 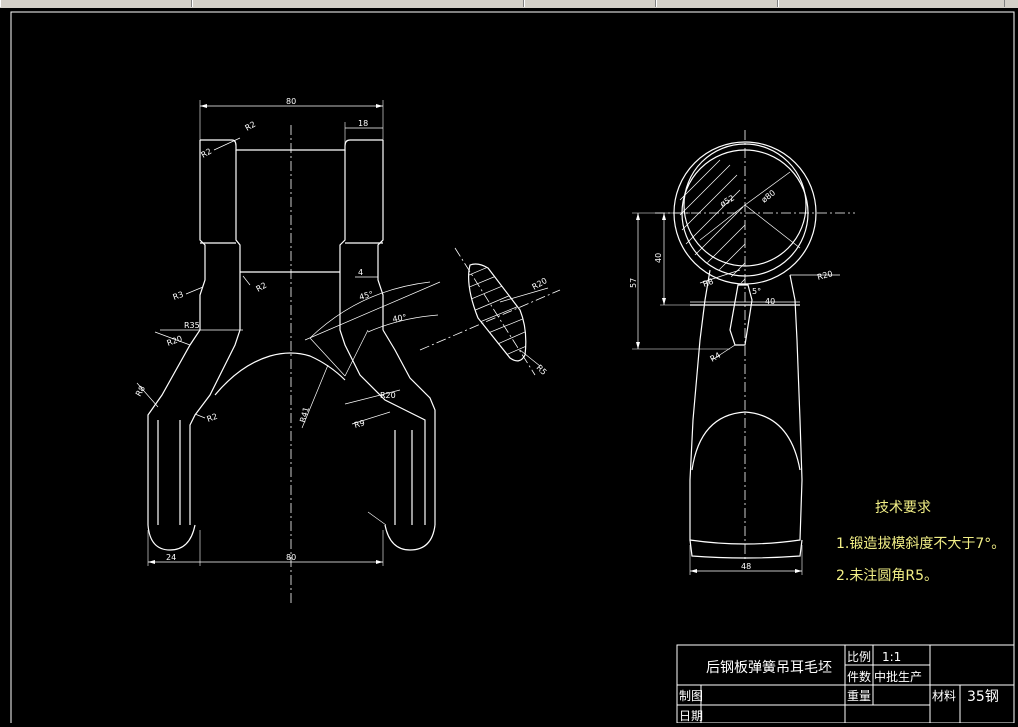 What do you see at coordinates (207, 153) in the screenshot?
I see `radius-r2-top-left: R2` at bounding box center [207, 153].